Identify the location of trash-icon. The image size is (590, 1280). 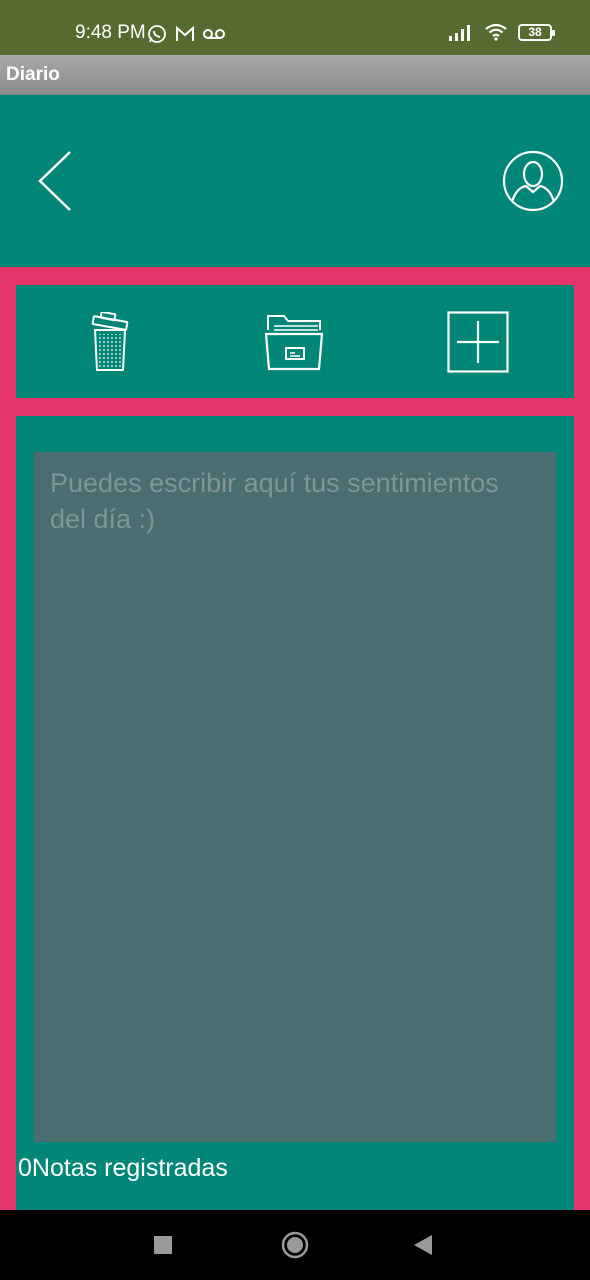
(110, 340).